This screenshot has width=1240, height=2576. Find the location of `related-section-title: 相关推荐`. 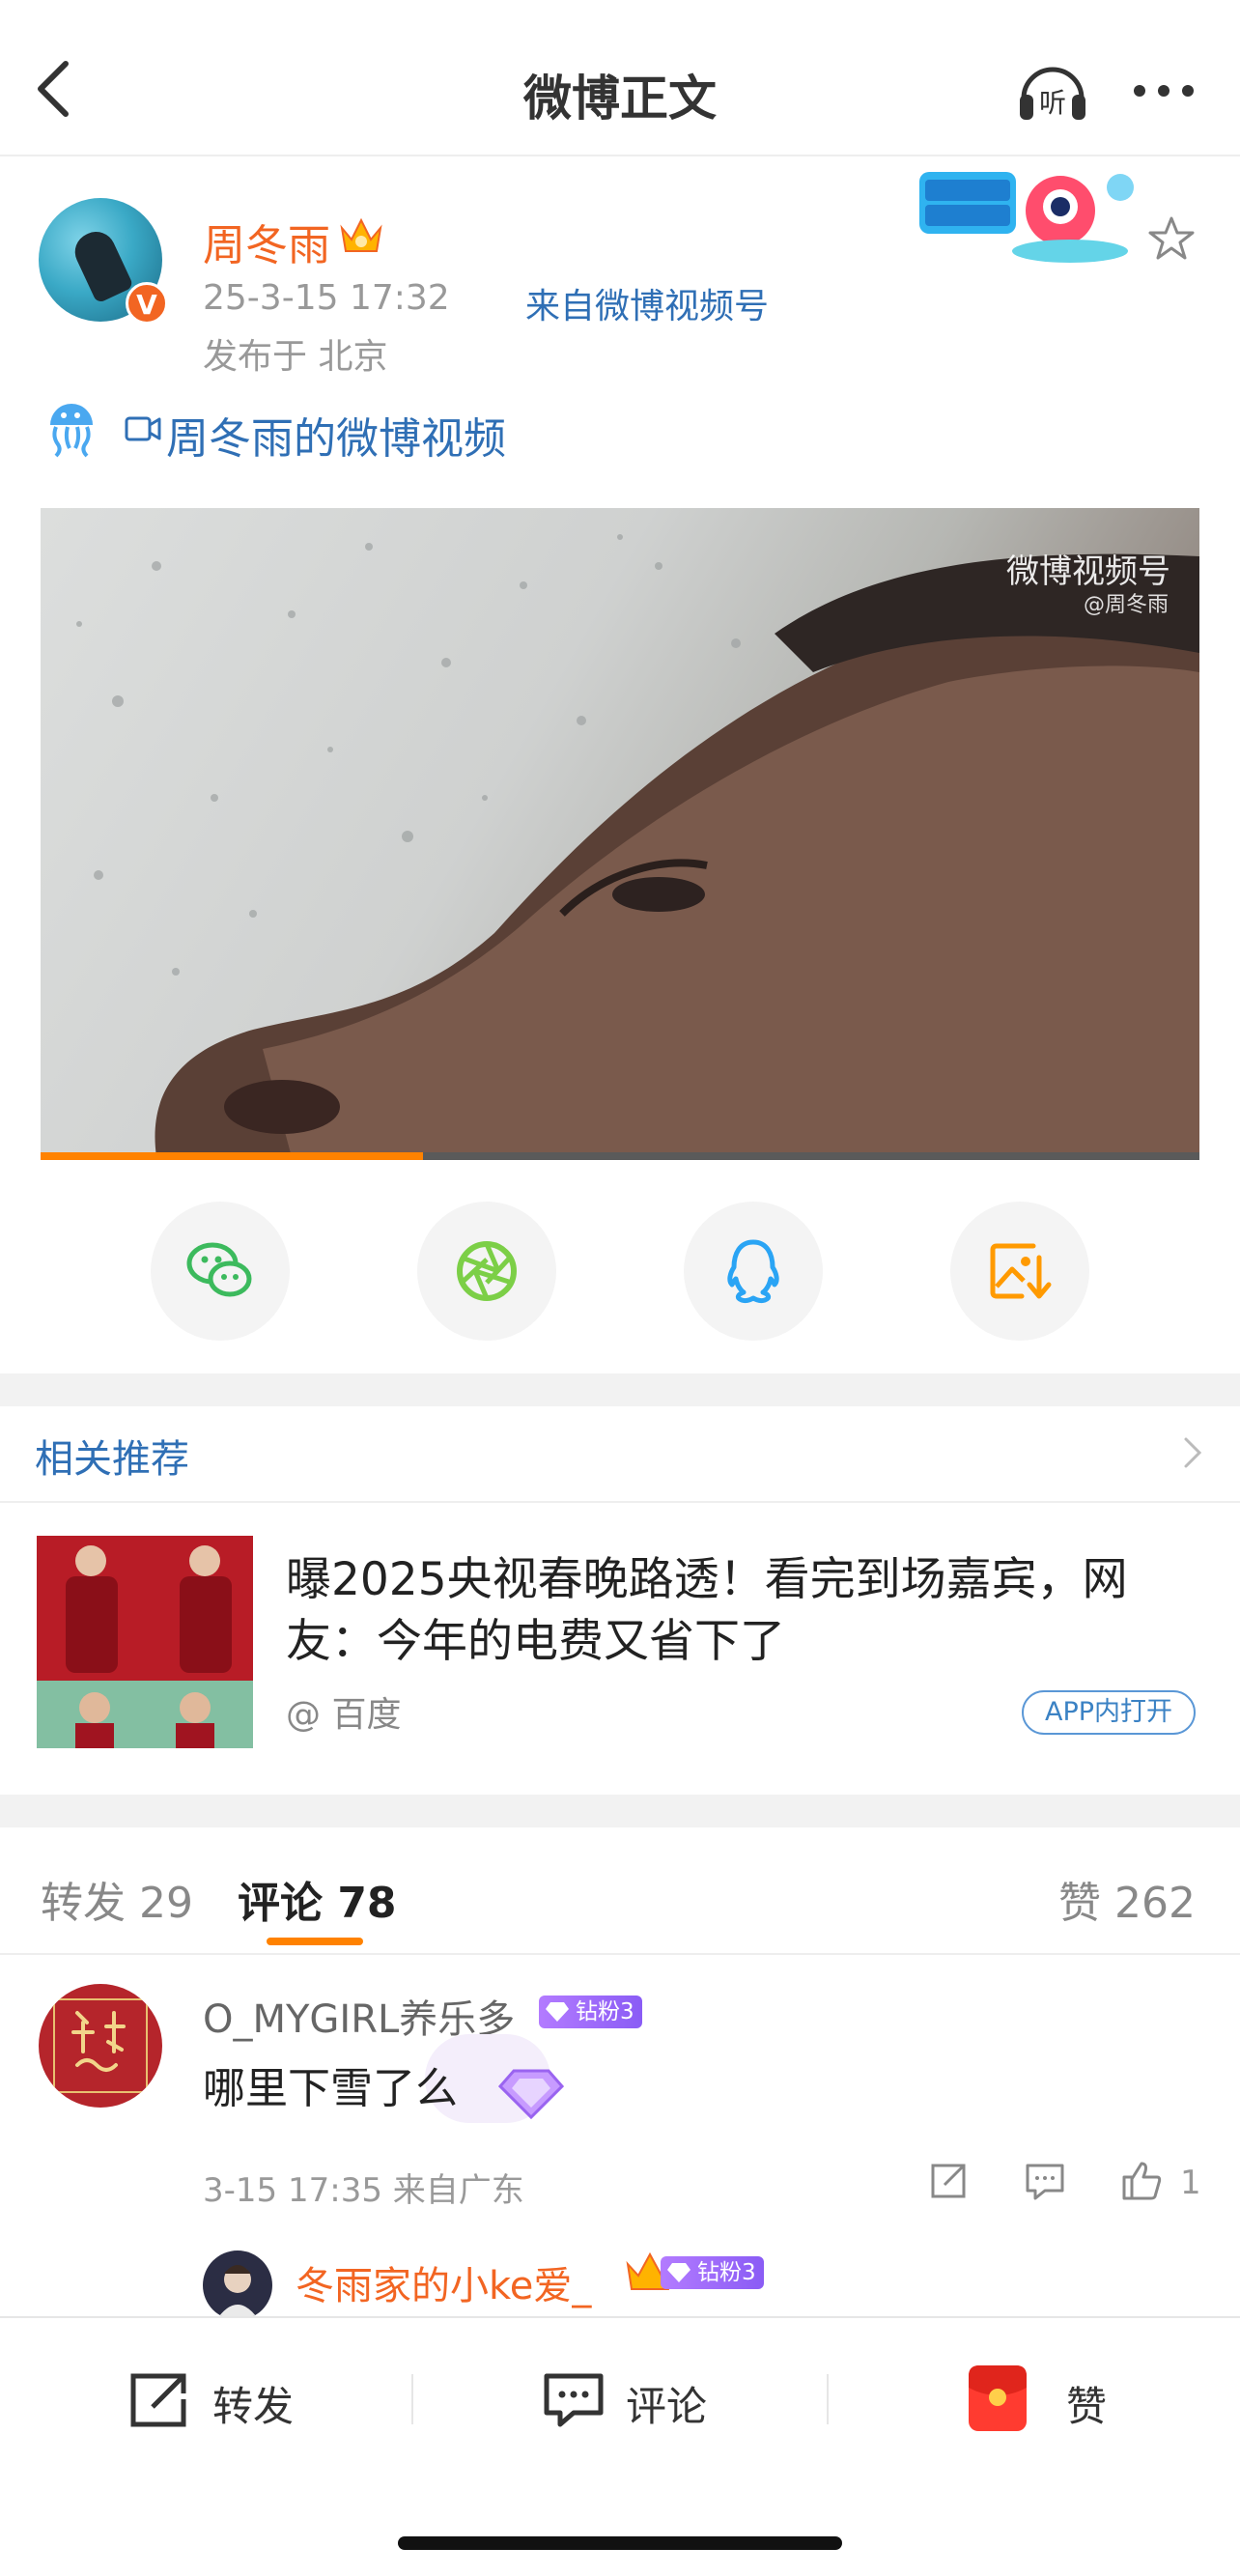

related-section-title: 相关推荐 is located at coordinates (112, 1459).